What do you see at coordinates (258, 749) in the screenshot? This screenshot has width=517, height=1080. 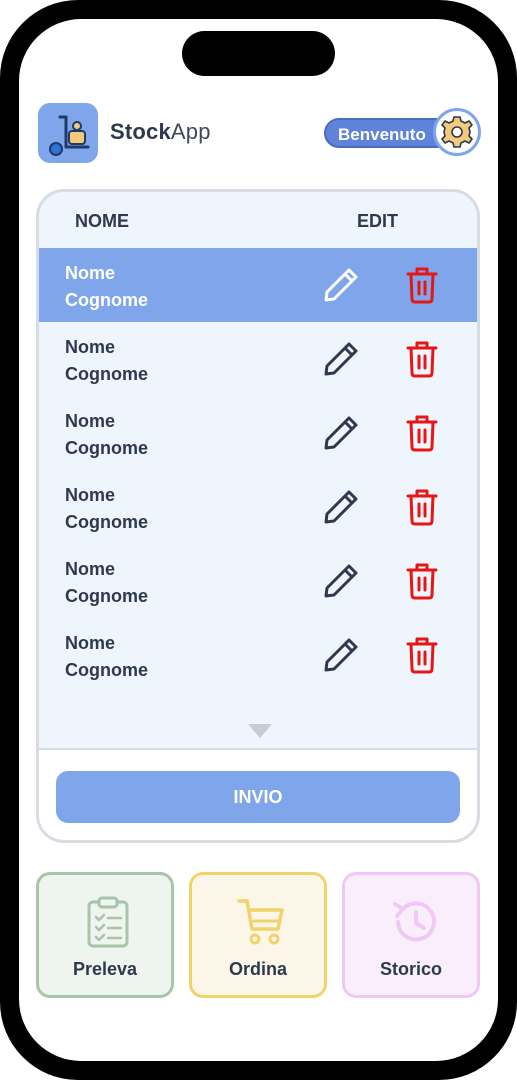 I see `divider` at bounding box center [258, 749].